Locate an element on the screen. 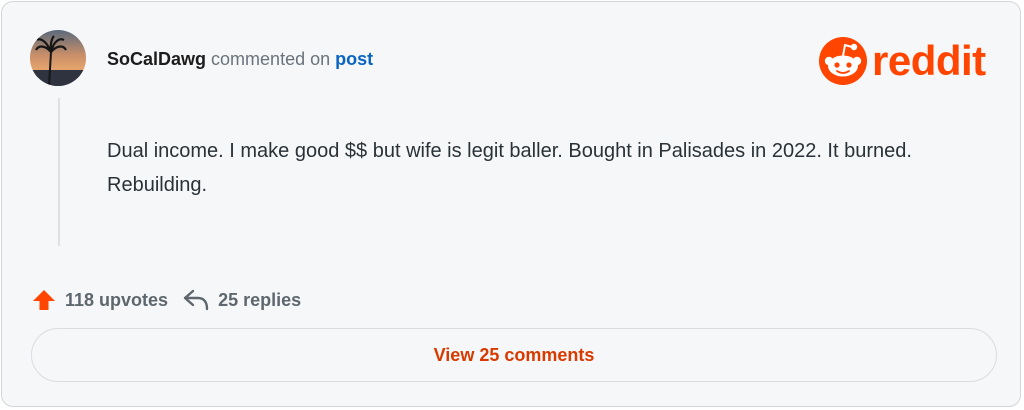 This screenshot has width=1024, height=410. comment-header: SoCalDawg commented on post is located at coordinates (240, 59).